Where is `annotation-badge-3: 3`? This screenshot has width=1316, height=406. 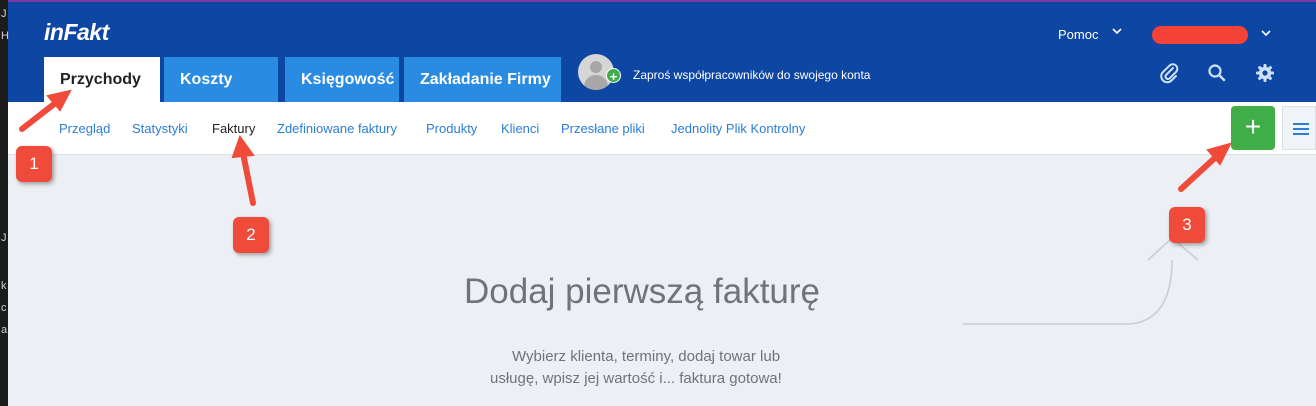
annotation-badge-3: 3 is located at coordinates (1187, 225).